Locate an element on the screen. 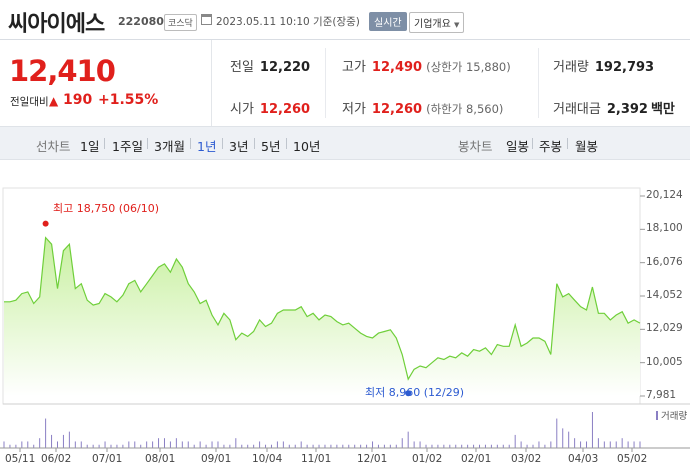 This screenshot has height=476, width=690. prev-close-label: 전일 is located at coordinates (242, 67).